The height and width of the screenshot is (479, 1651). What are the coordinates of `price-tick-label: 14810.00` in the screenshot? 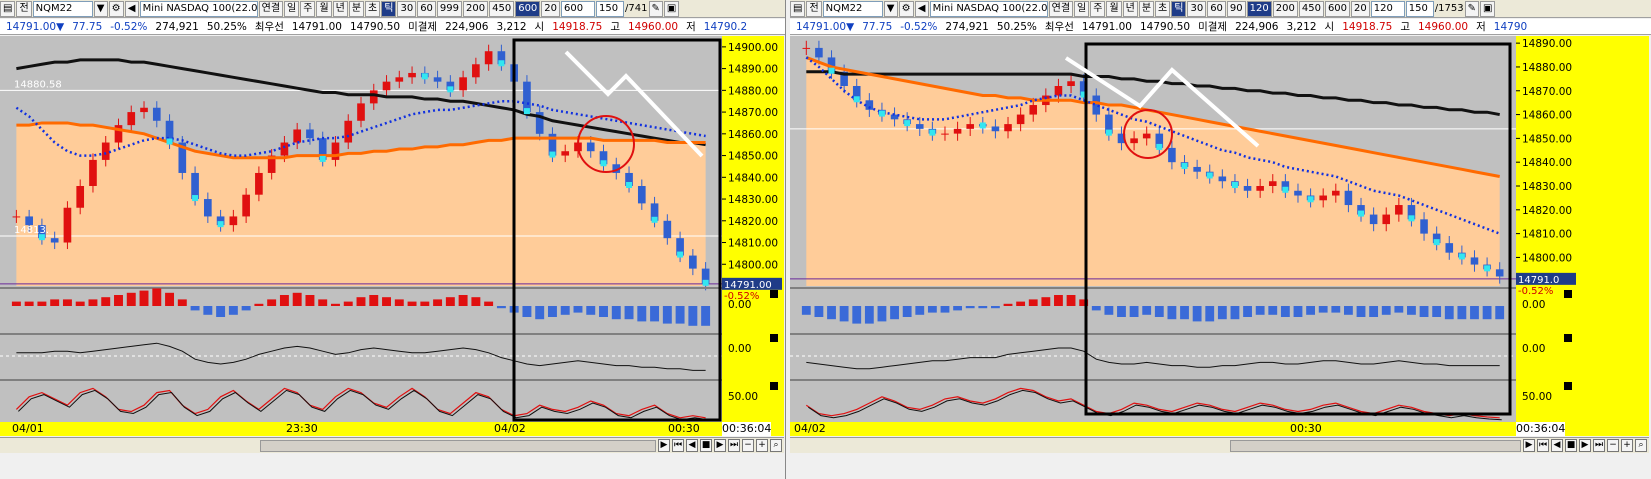 It's located at (1547, 235).